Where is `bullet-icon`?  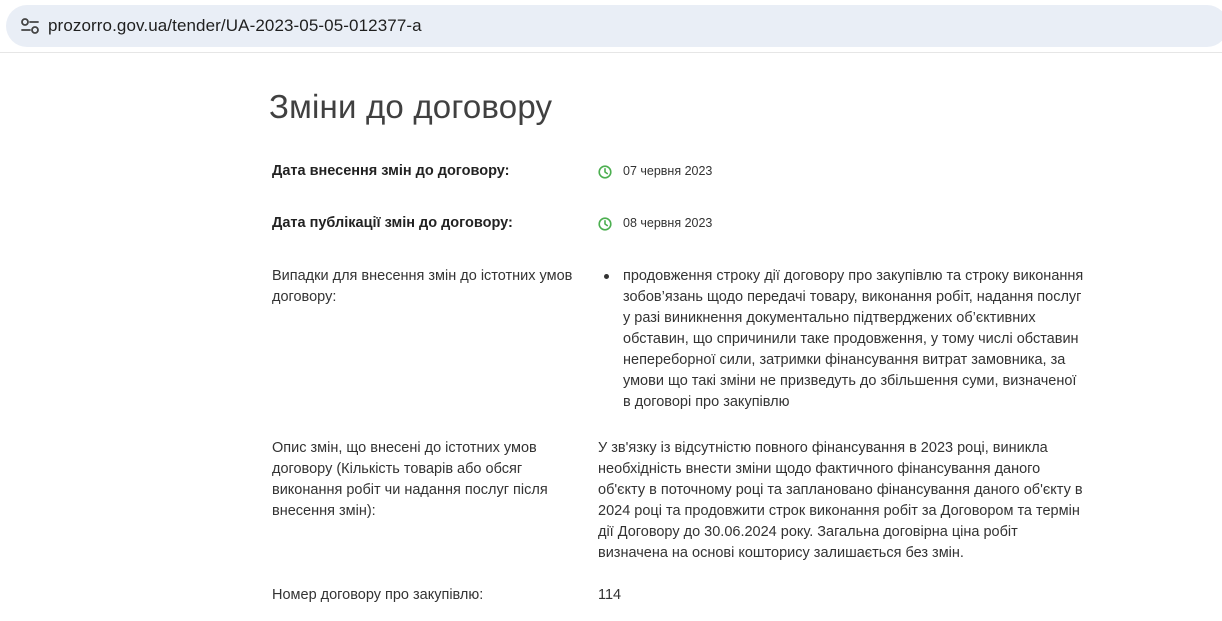 bullet-icon is located at coordinates (606, 276).